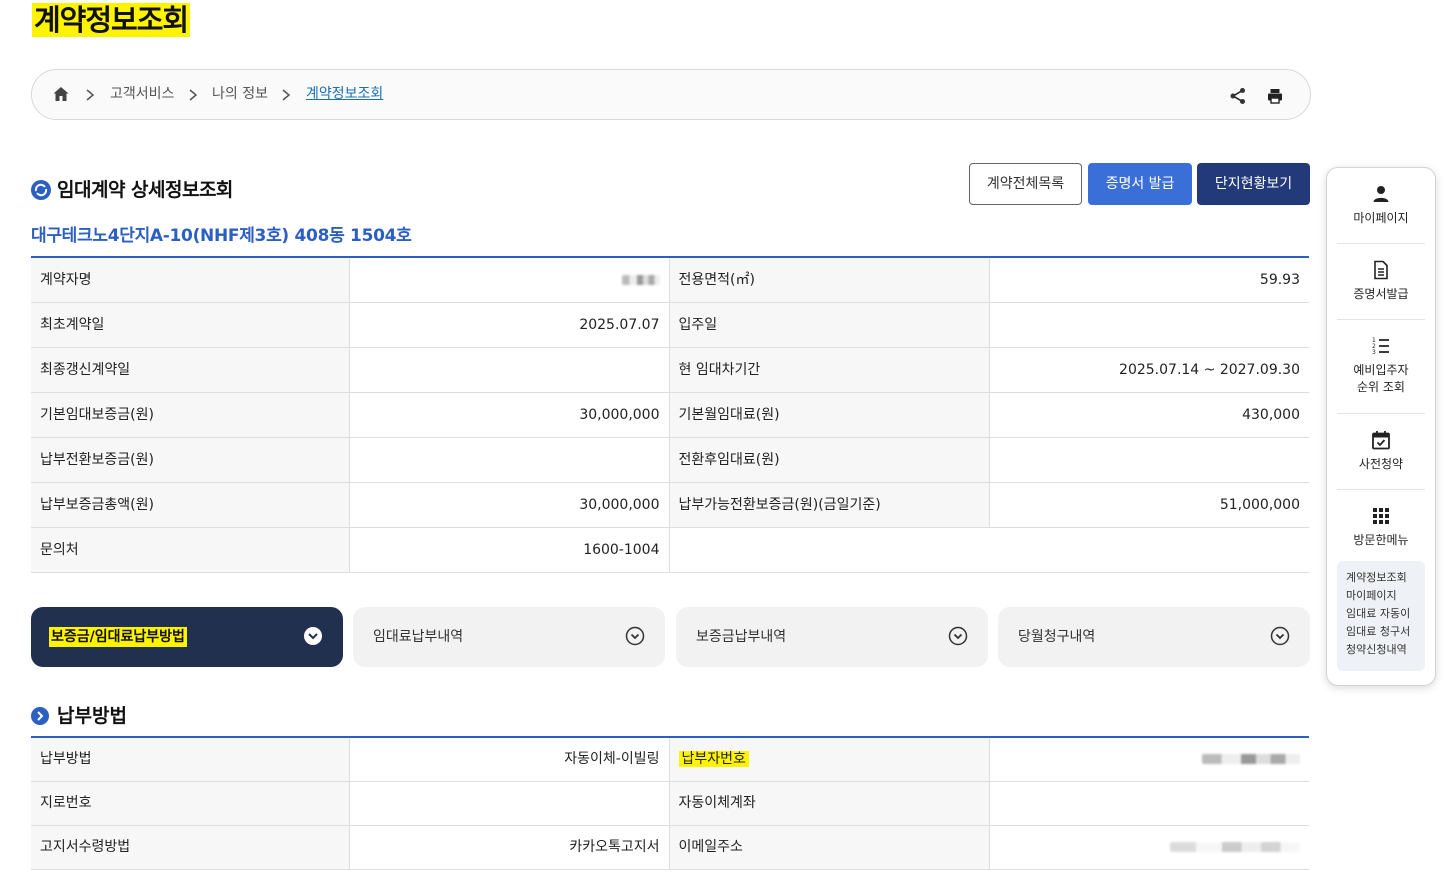 This screenshot has width=1450, height=886. What do you see at coordinates (1148, 847) in the screenshot?
I see `value-email` at bounding box center [1148, 847].